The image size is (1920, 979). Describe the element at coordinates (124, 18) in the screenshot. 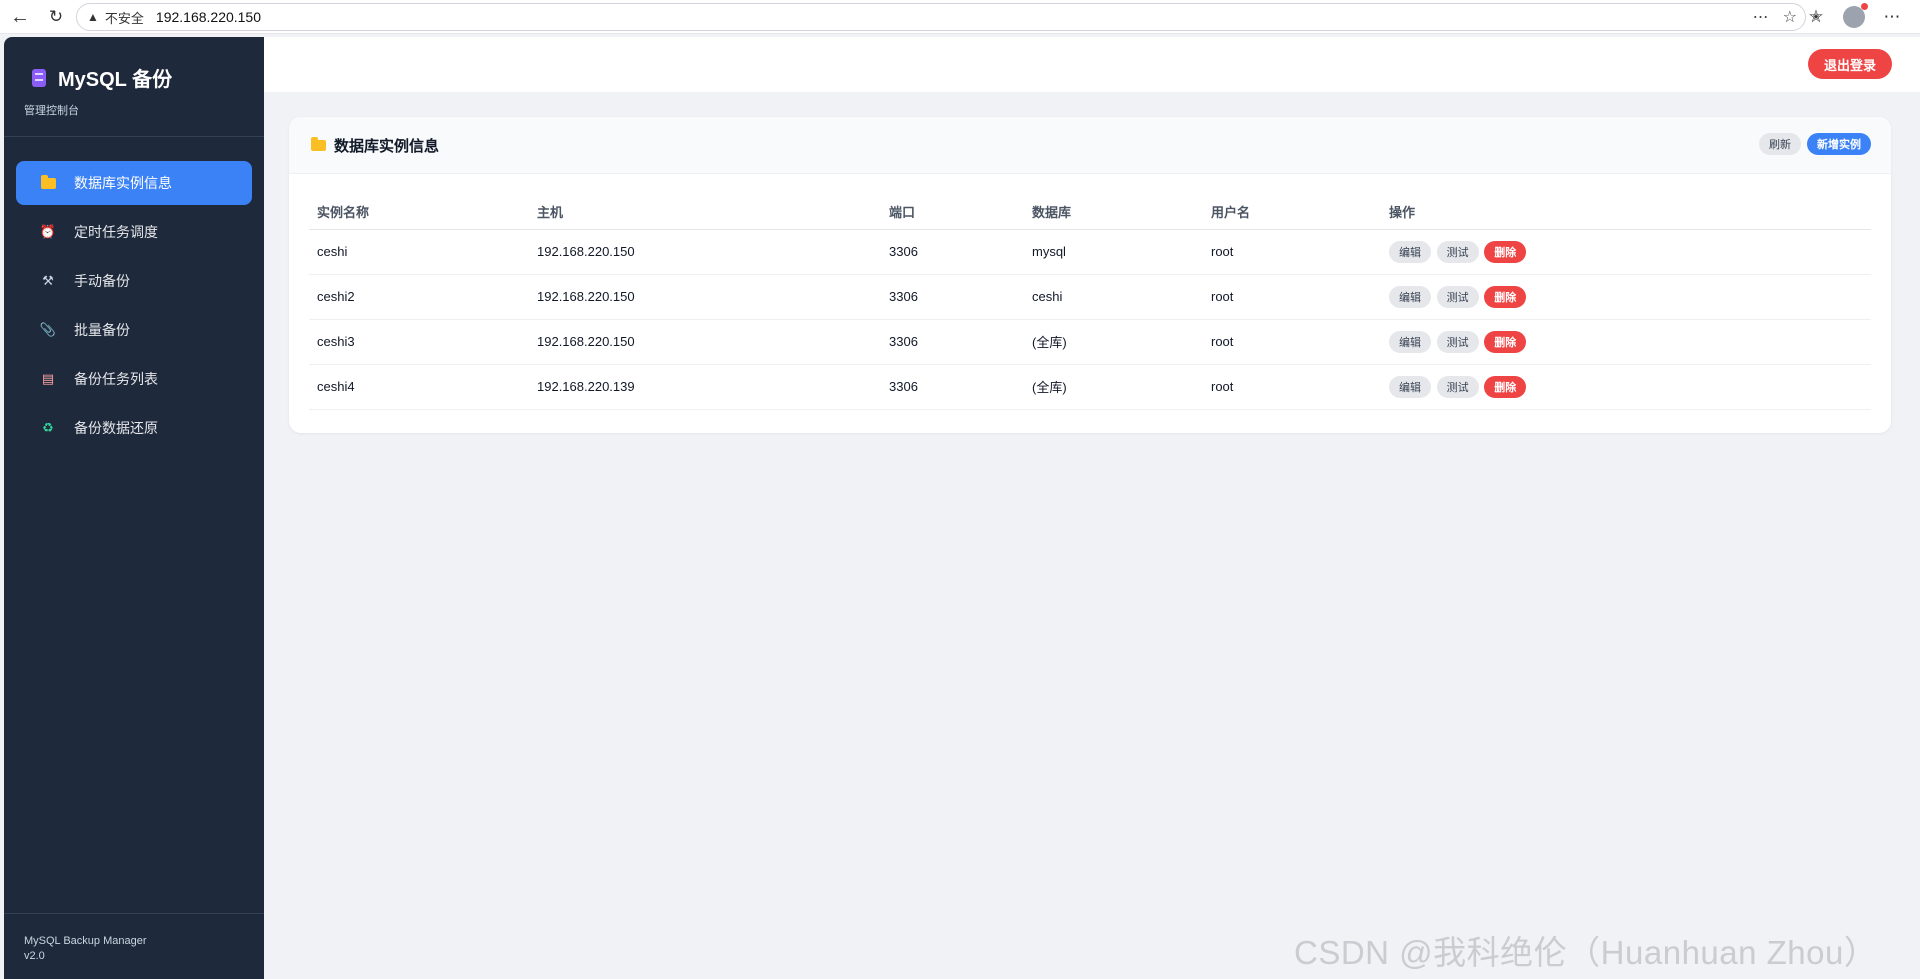

I see `security-label: 不安全` at that location.